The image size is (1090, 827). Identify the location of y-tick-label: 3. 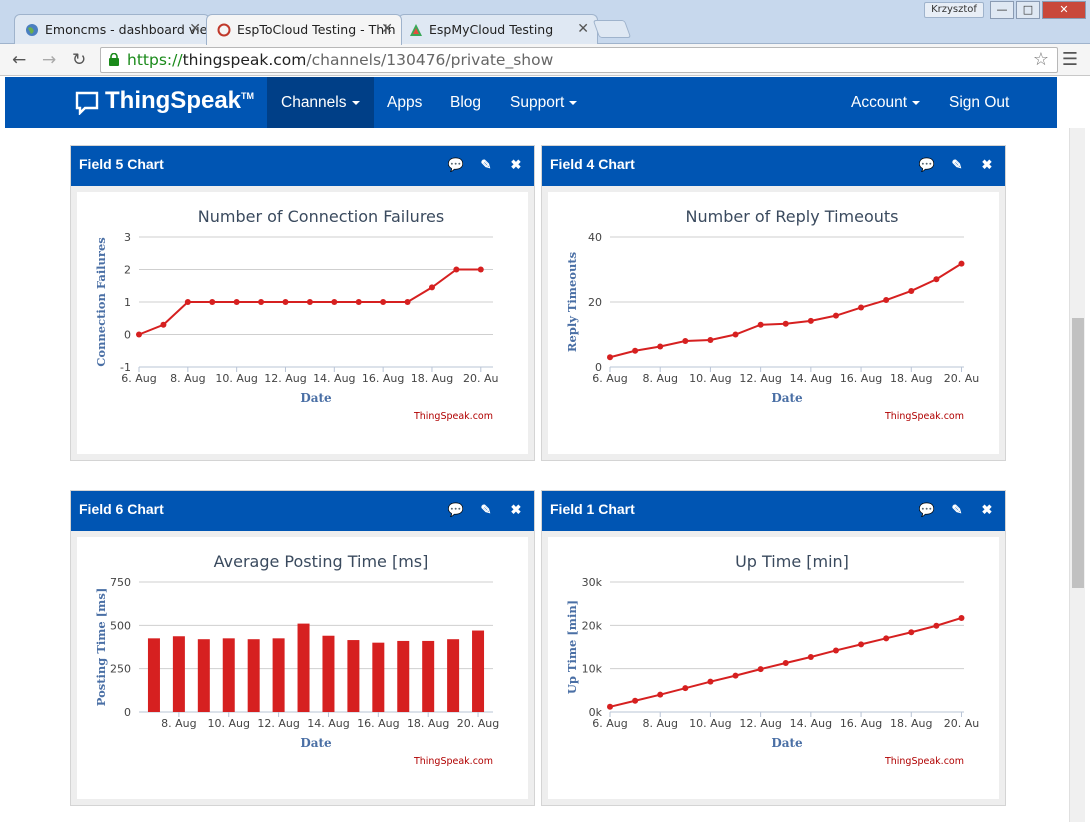
(127, 237).